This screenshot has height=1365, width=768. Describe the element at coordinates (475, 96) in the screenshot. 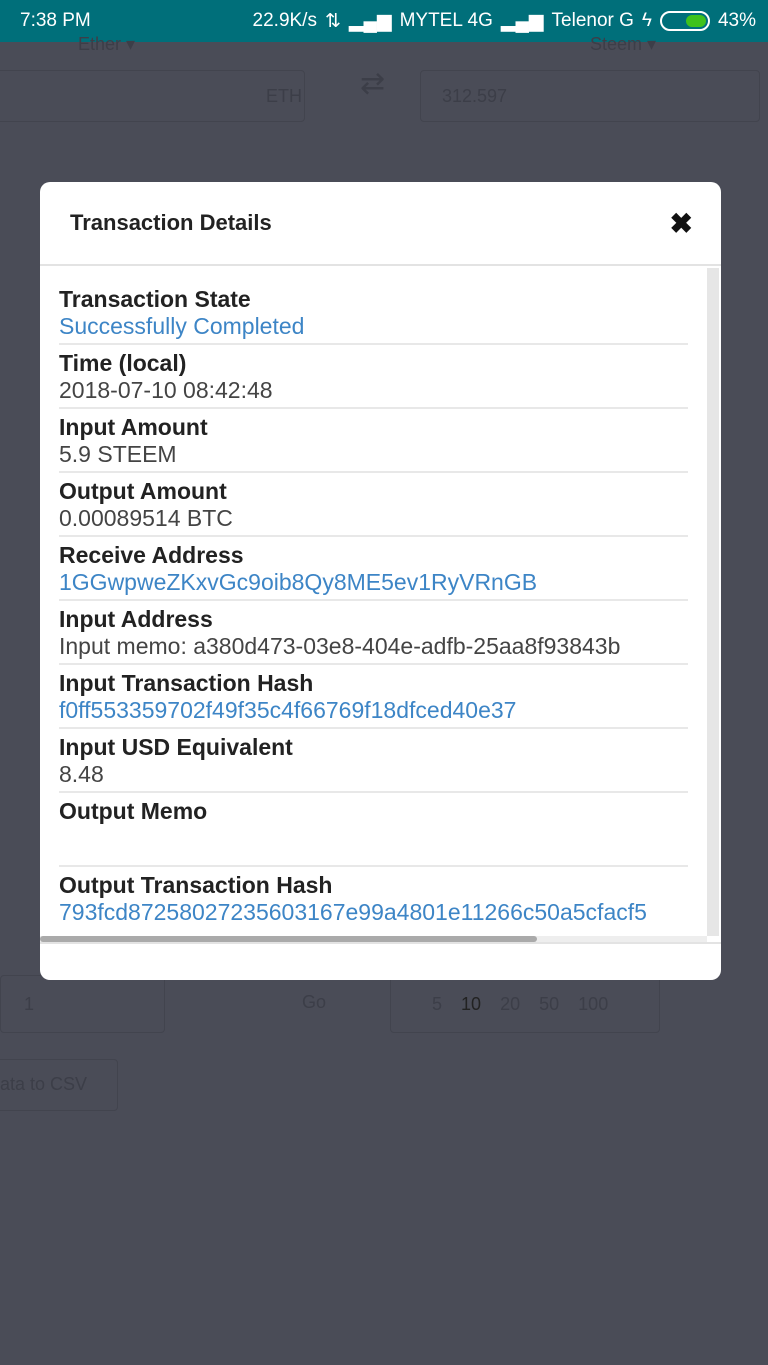

I see `to-amount: 312.597` at that location.